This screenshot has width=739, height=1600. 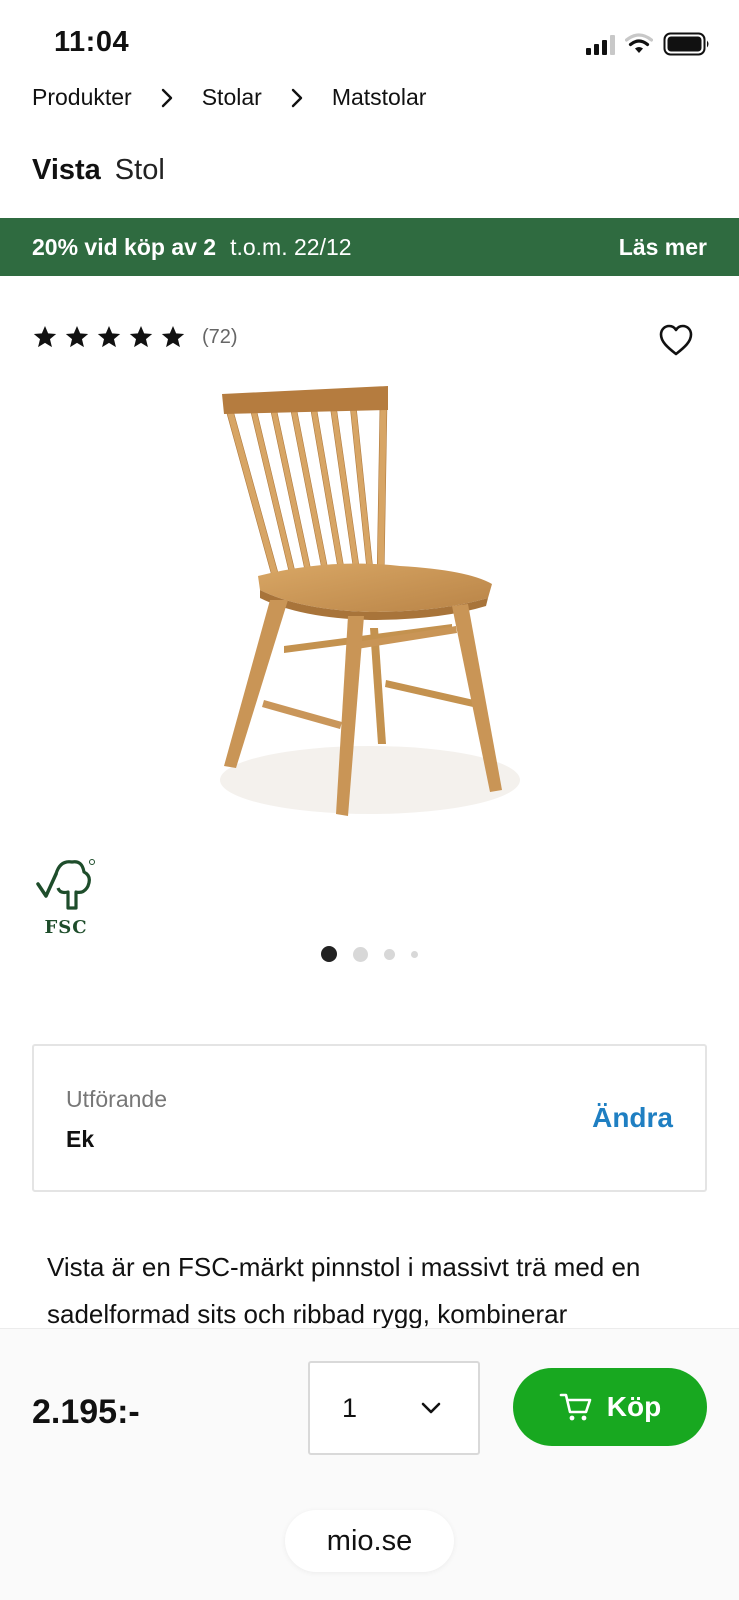 I want to click on breadcrumb-item-stolar: Stolar, so click(x=232, y=97).